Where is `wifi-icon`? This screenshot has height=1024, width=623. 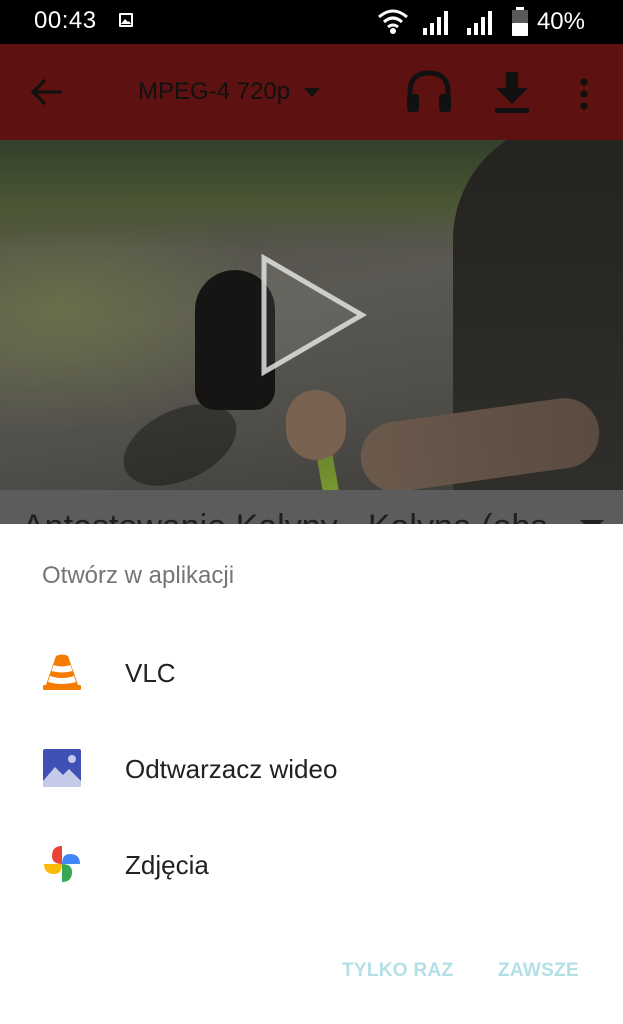 wifi-icon is located at coordinates (392, 21).